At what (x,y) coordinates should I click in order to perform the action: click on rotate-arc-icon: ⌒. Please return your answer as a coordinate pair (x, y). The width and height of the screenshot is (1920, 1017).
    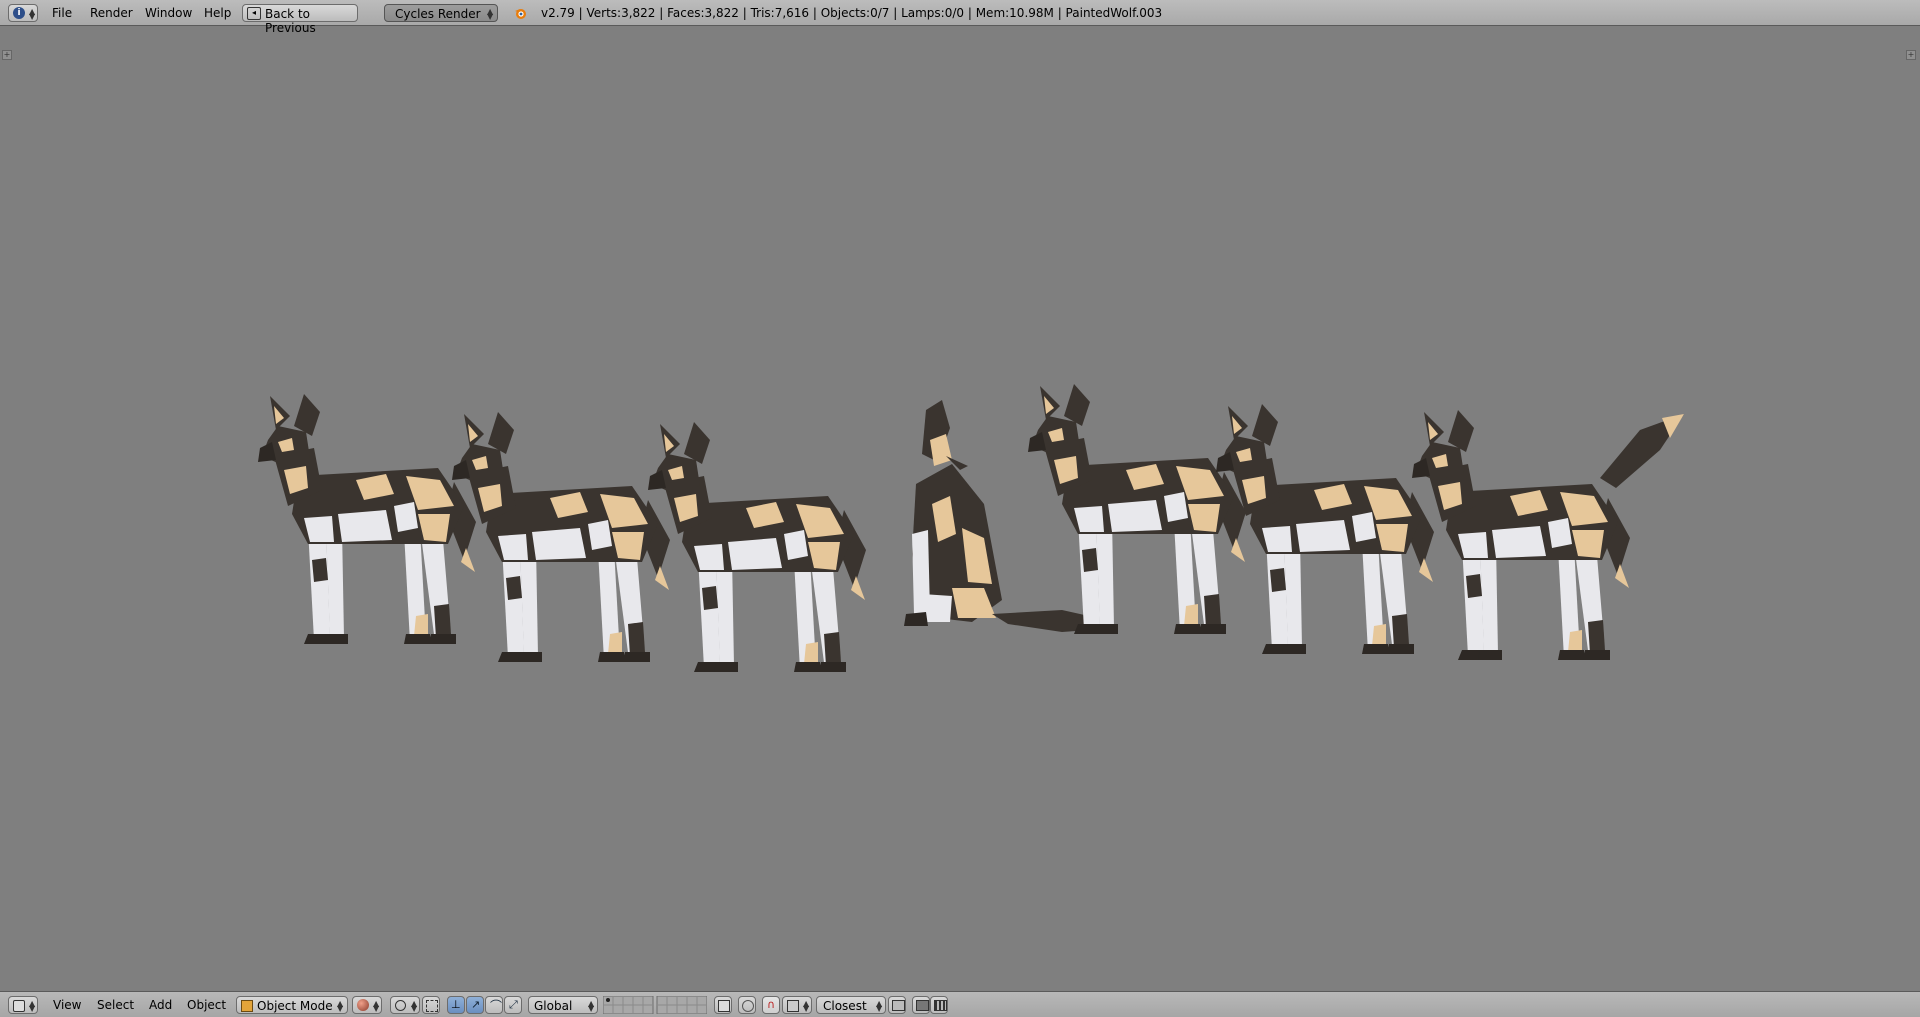
    Looking at the image, I should click on (496, 1006).